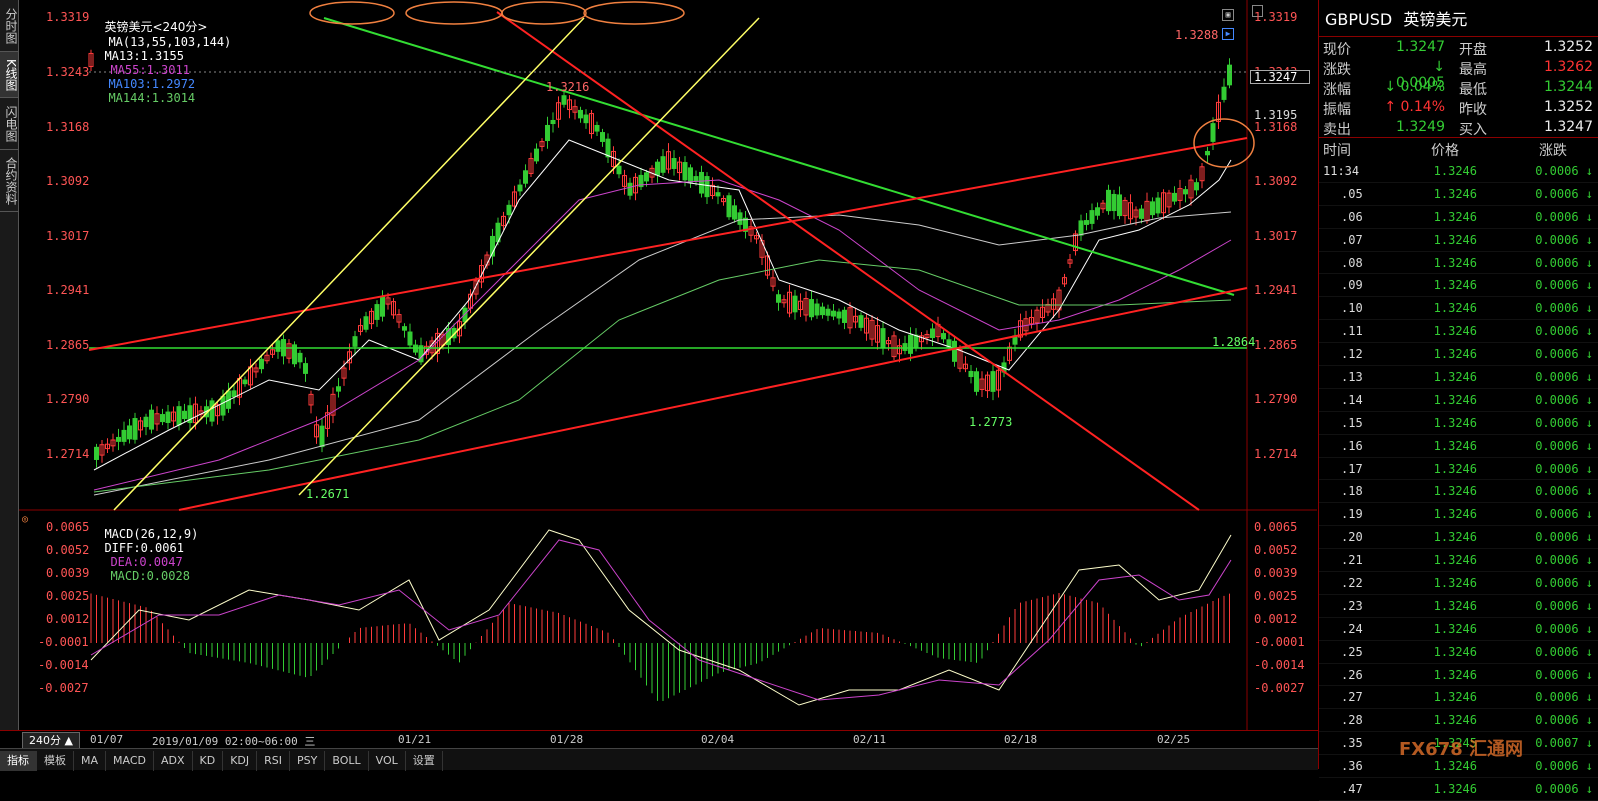 Image resolution: width=1598 pixels, height=801 pixels. What do you see at coordinates (1458, 721) in the screenshot?
I see `tick-row: .28 1.3246 0.0006 ↓` at bounding box center [1458, 721].